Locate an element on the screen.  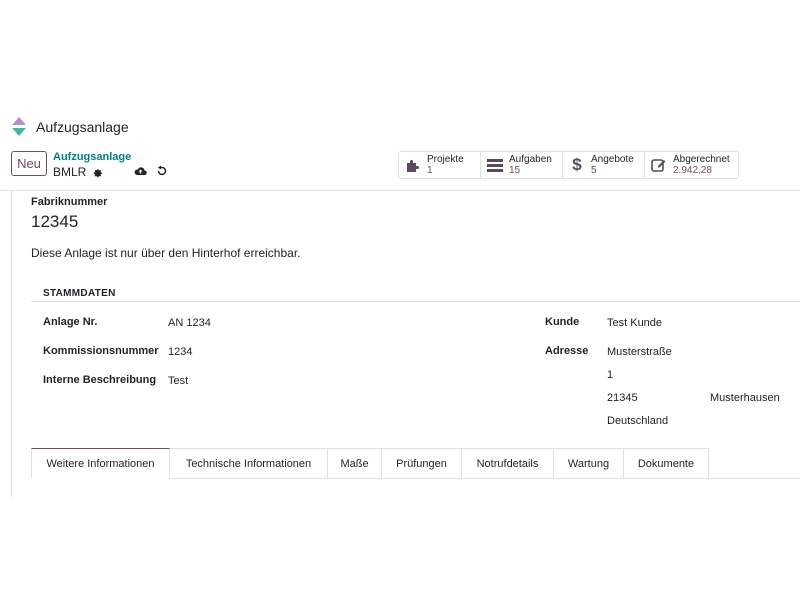
tasks-icon is located at coordinates (495, 165).